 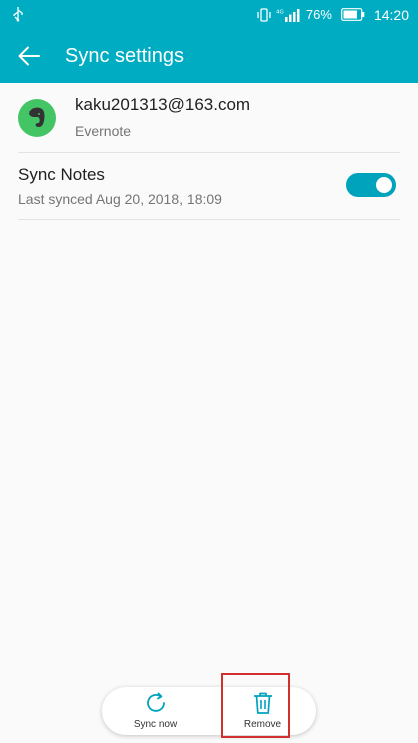 What do you see at coordinates (103, 131) in the screenshot?
I see `account-type: Evernote` at bounding box center [103, 131].